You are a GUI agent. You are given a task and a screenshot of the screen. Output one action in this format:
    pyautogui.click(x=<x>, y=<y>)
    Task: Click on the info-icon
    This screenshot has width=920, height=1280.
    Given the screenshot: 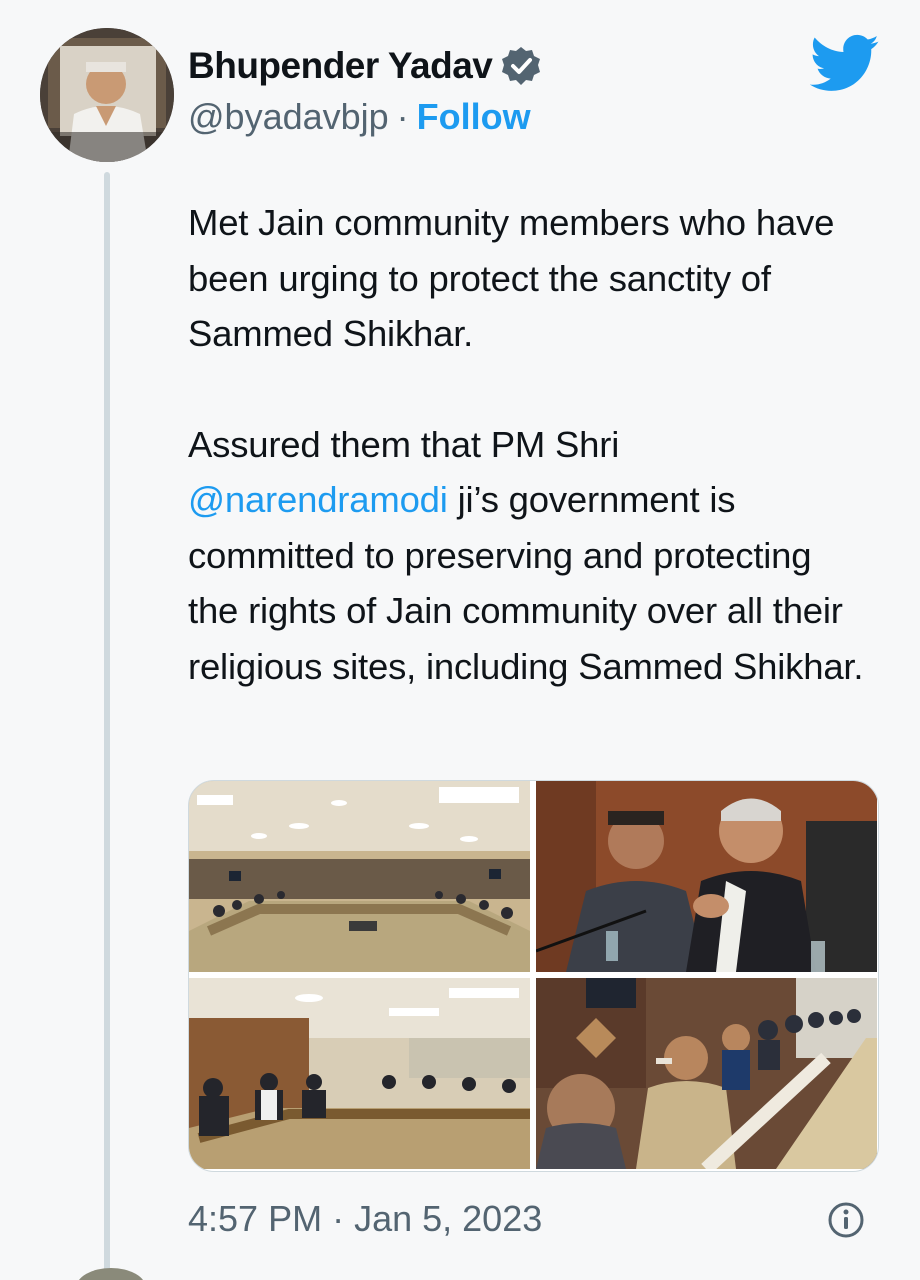 What is the action you would take?
    pyautogui.click(x=846, y=1220)
    